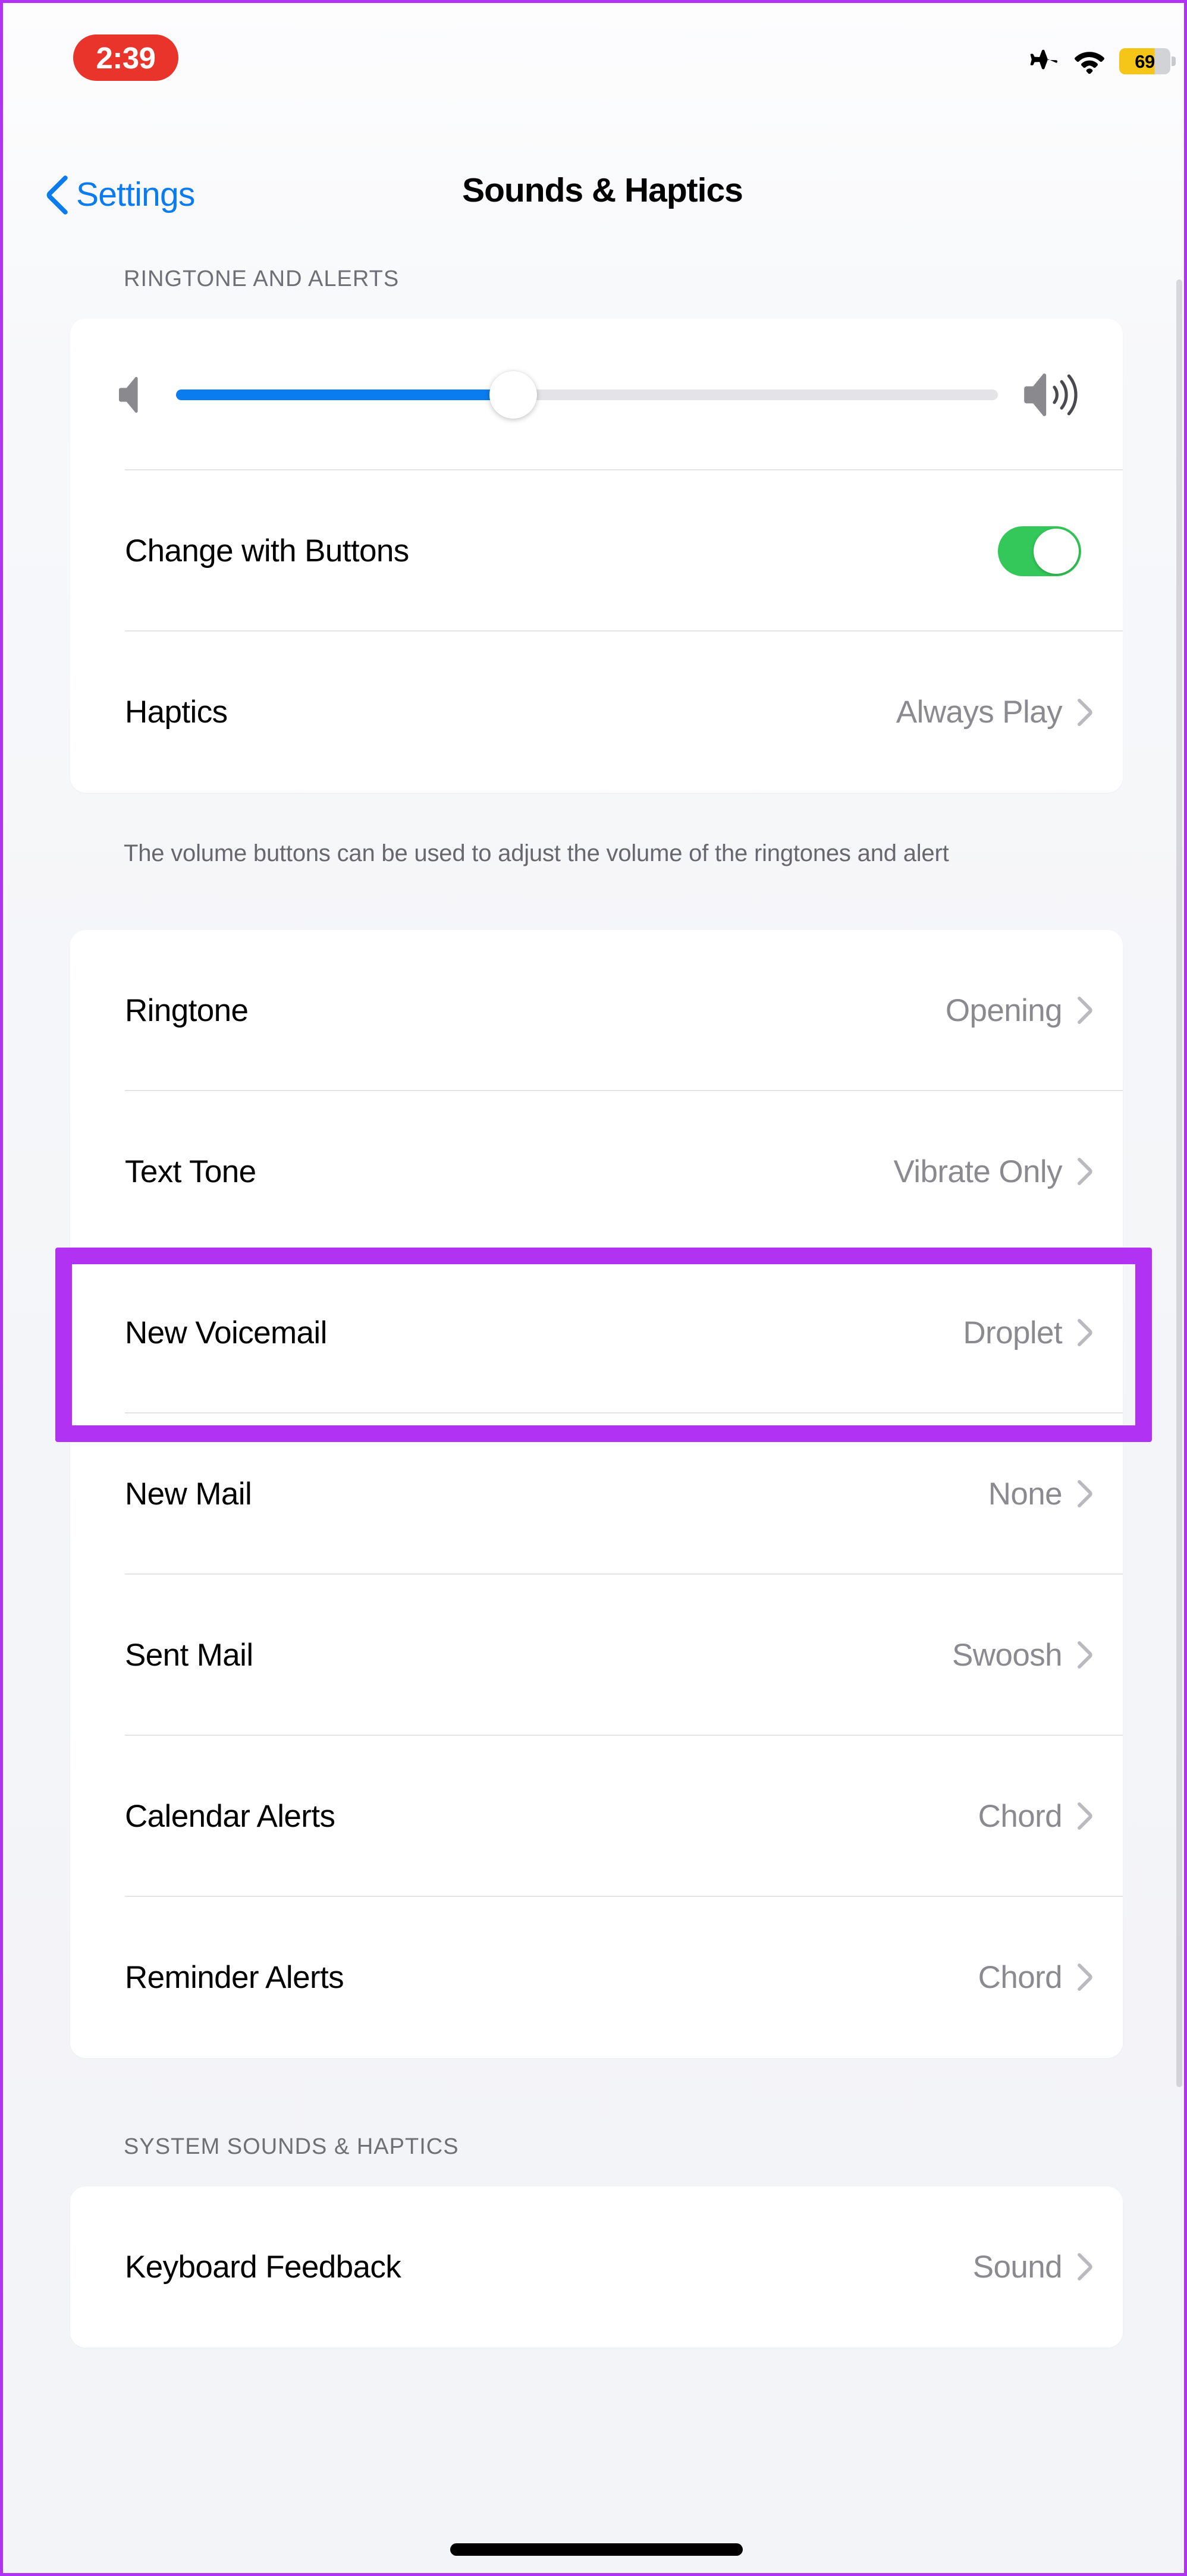 The width and height of the screenshot is (1187, 2576). I want to click on row-label: Keyboard Feedback, so click(263, 2267).